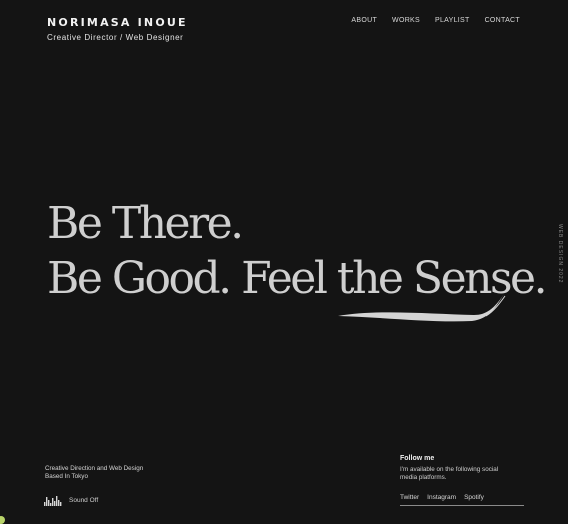  I want to click on social-instagram: Instagram, so click(441, 497).